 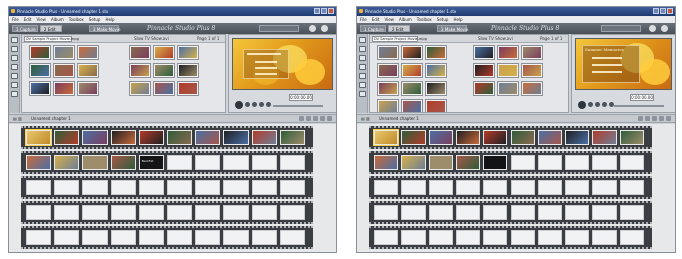 What do you see at coordinates (151, 162) in the screenshot?
I see `storyboard-clip: Bad Ext` at bounding box center [151, 162].